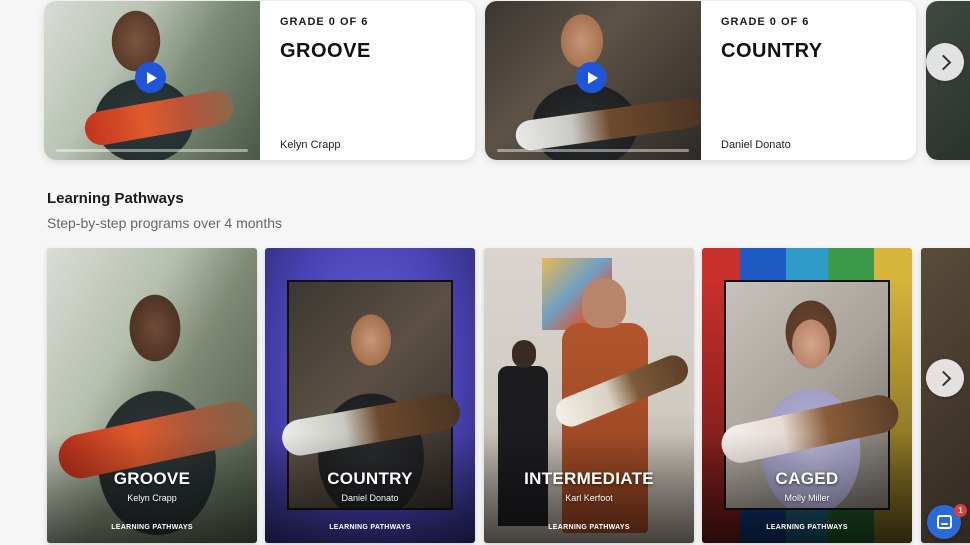 The image size is (970, 545). Describe the element at coordinates (944, 522) in the screenshot. I see `chat-icon` at that location.